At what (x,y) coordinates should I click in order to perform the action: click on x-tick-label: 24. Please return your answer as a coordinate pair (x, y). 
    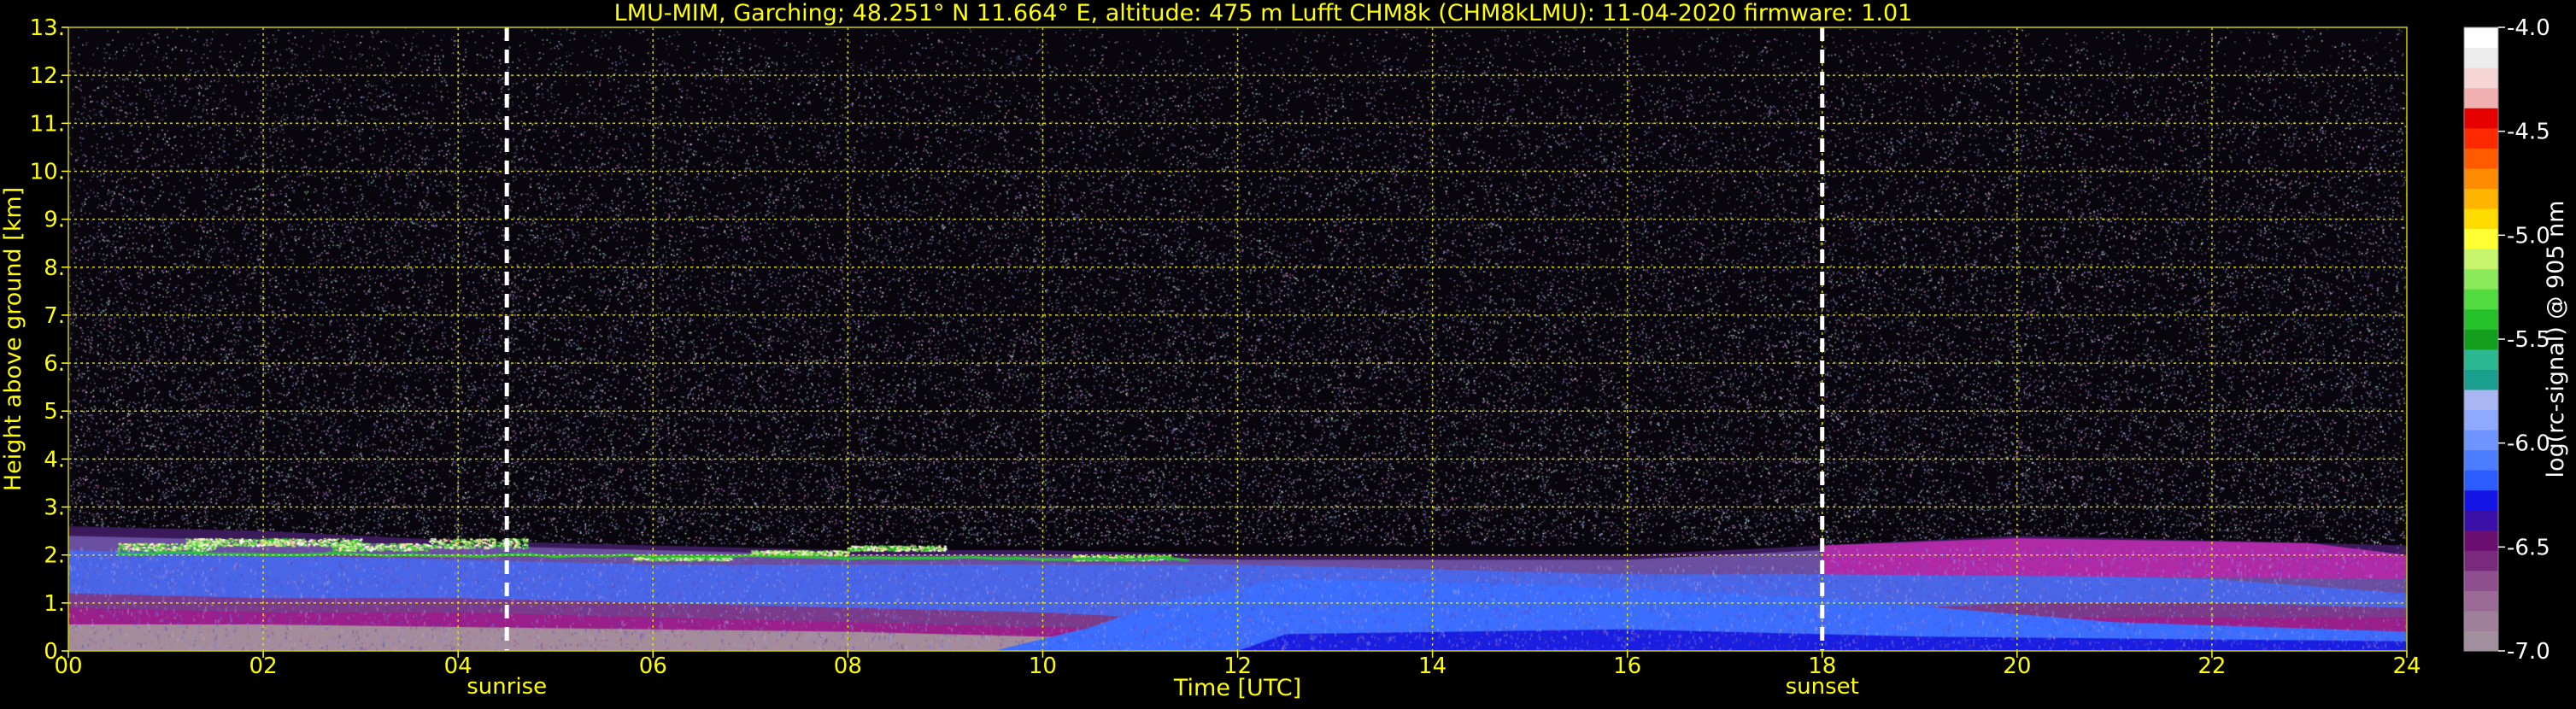
    Looking at the image, I should click on (2406, 666).